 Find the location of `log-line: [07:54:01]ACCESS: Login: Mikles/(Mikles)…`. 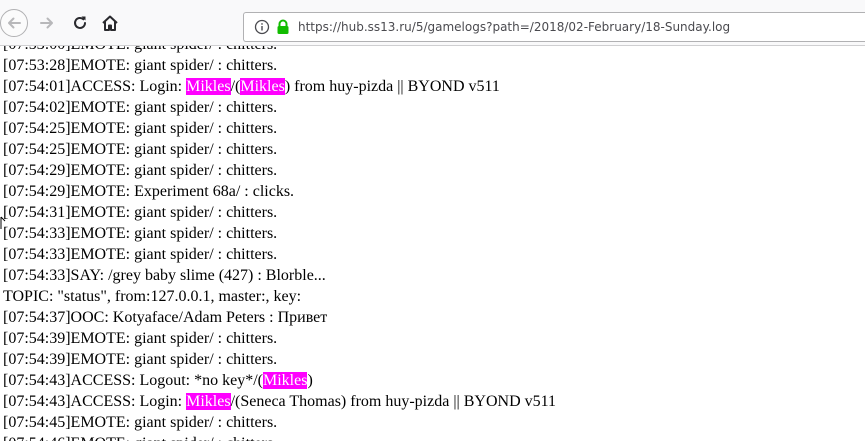

log-line: [07:54:01]ACCESS: Login: Mikles/(Mikles)… is located at coordinates (279, 86).